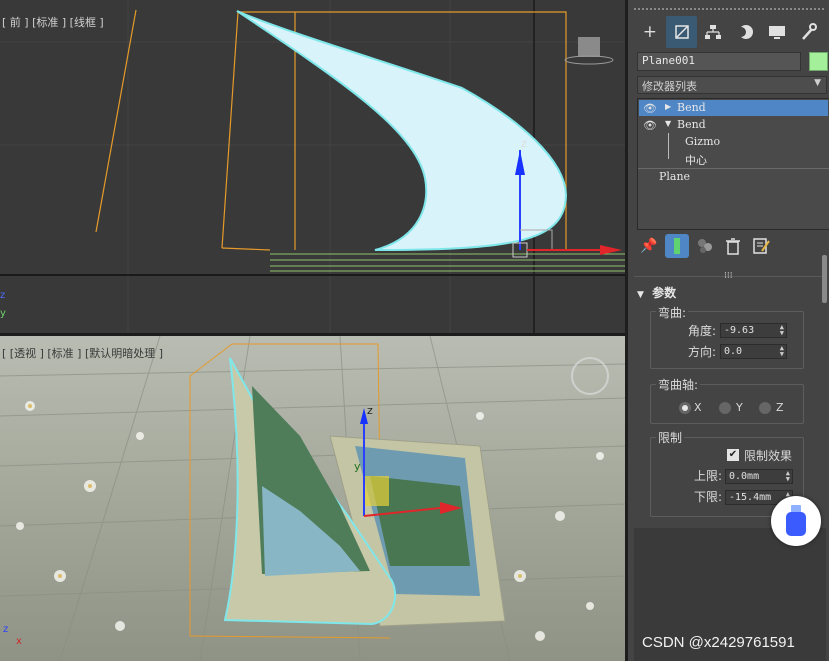 This screenshot has width=829, height=661. Describe the element at coordinates (768, 456) in the screenshot. I see `limit-effect-label: 限制效果` at that location.